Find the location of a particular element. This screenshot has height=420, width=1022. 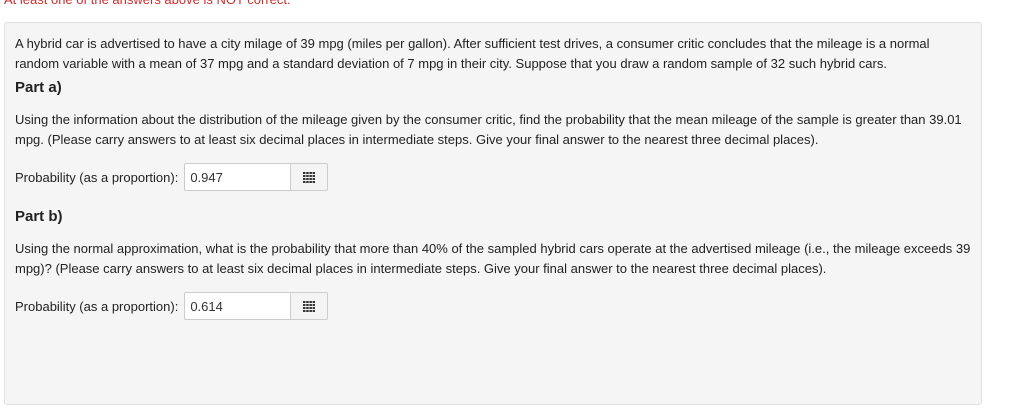

part-a-answer-input is located at coordinates (237, 177).